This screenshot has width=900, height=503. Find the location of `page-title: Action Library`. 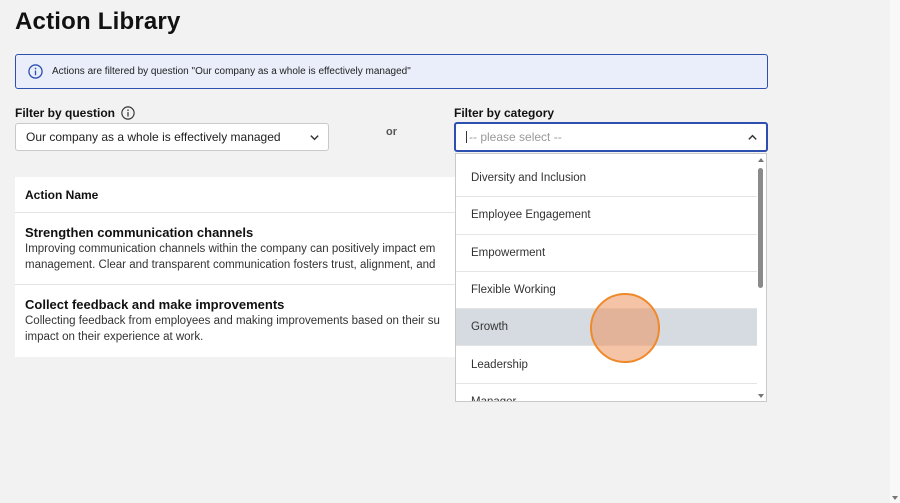

page-title: Action Library is located at coordinates (98, 21).